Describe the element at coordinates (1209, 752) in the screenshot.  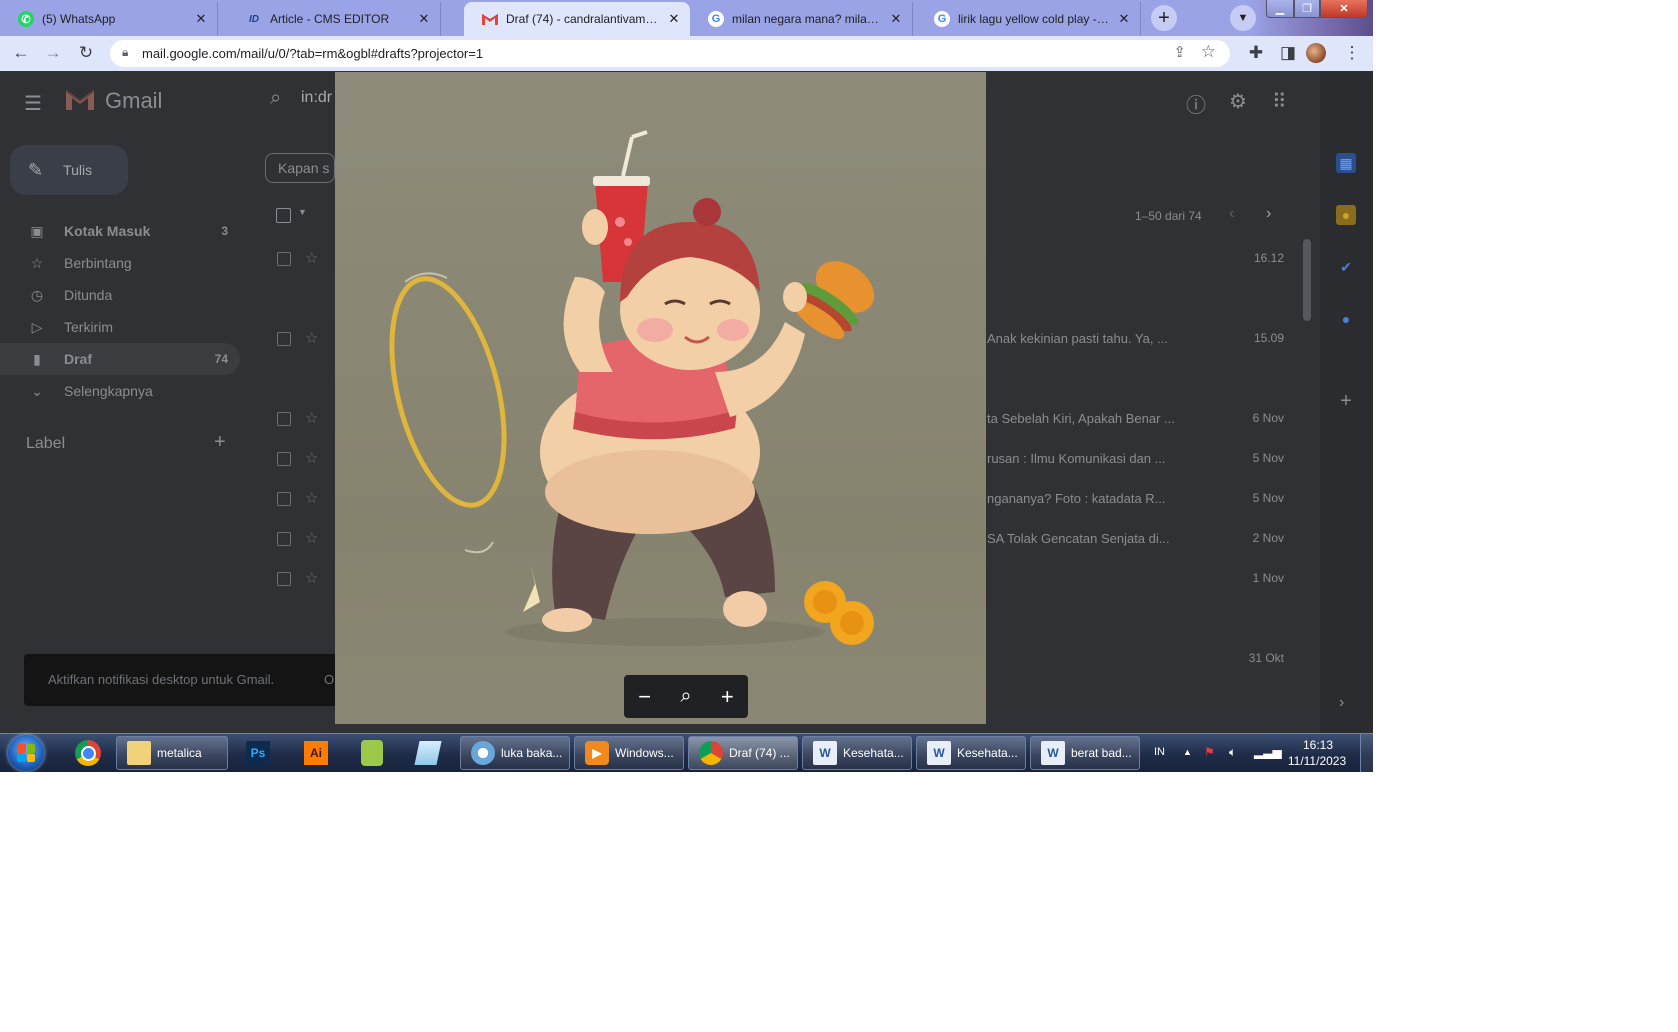
I see `network-alert-icon: ⚑` at that location.